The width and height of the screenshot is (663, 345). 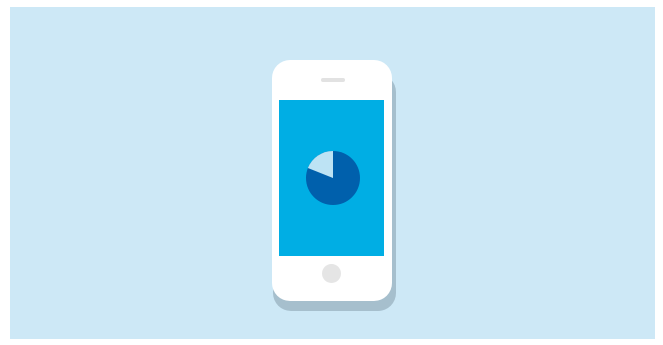 I want to click on phone-screen, so click(x=331, y=178).